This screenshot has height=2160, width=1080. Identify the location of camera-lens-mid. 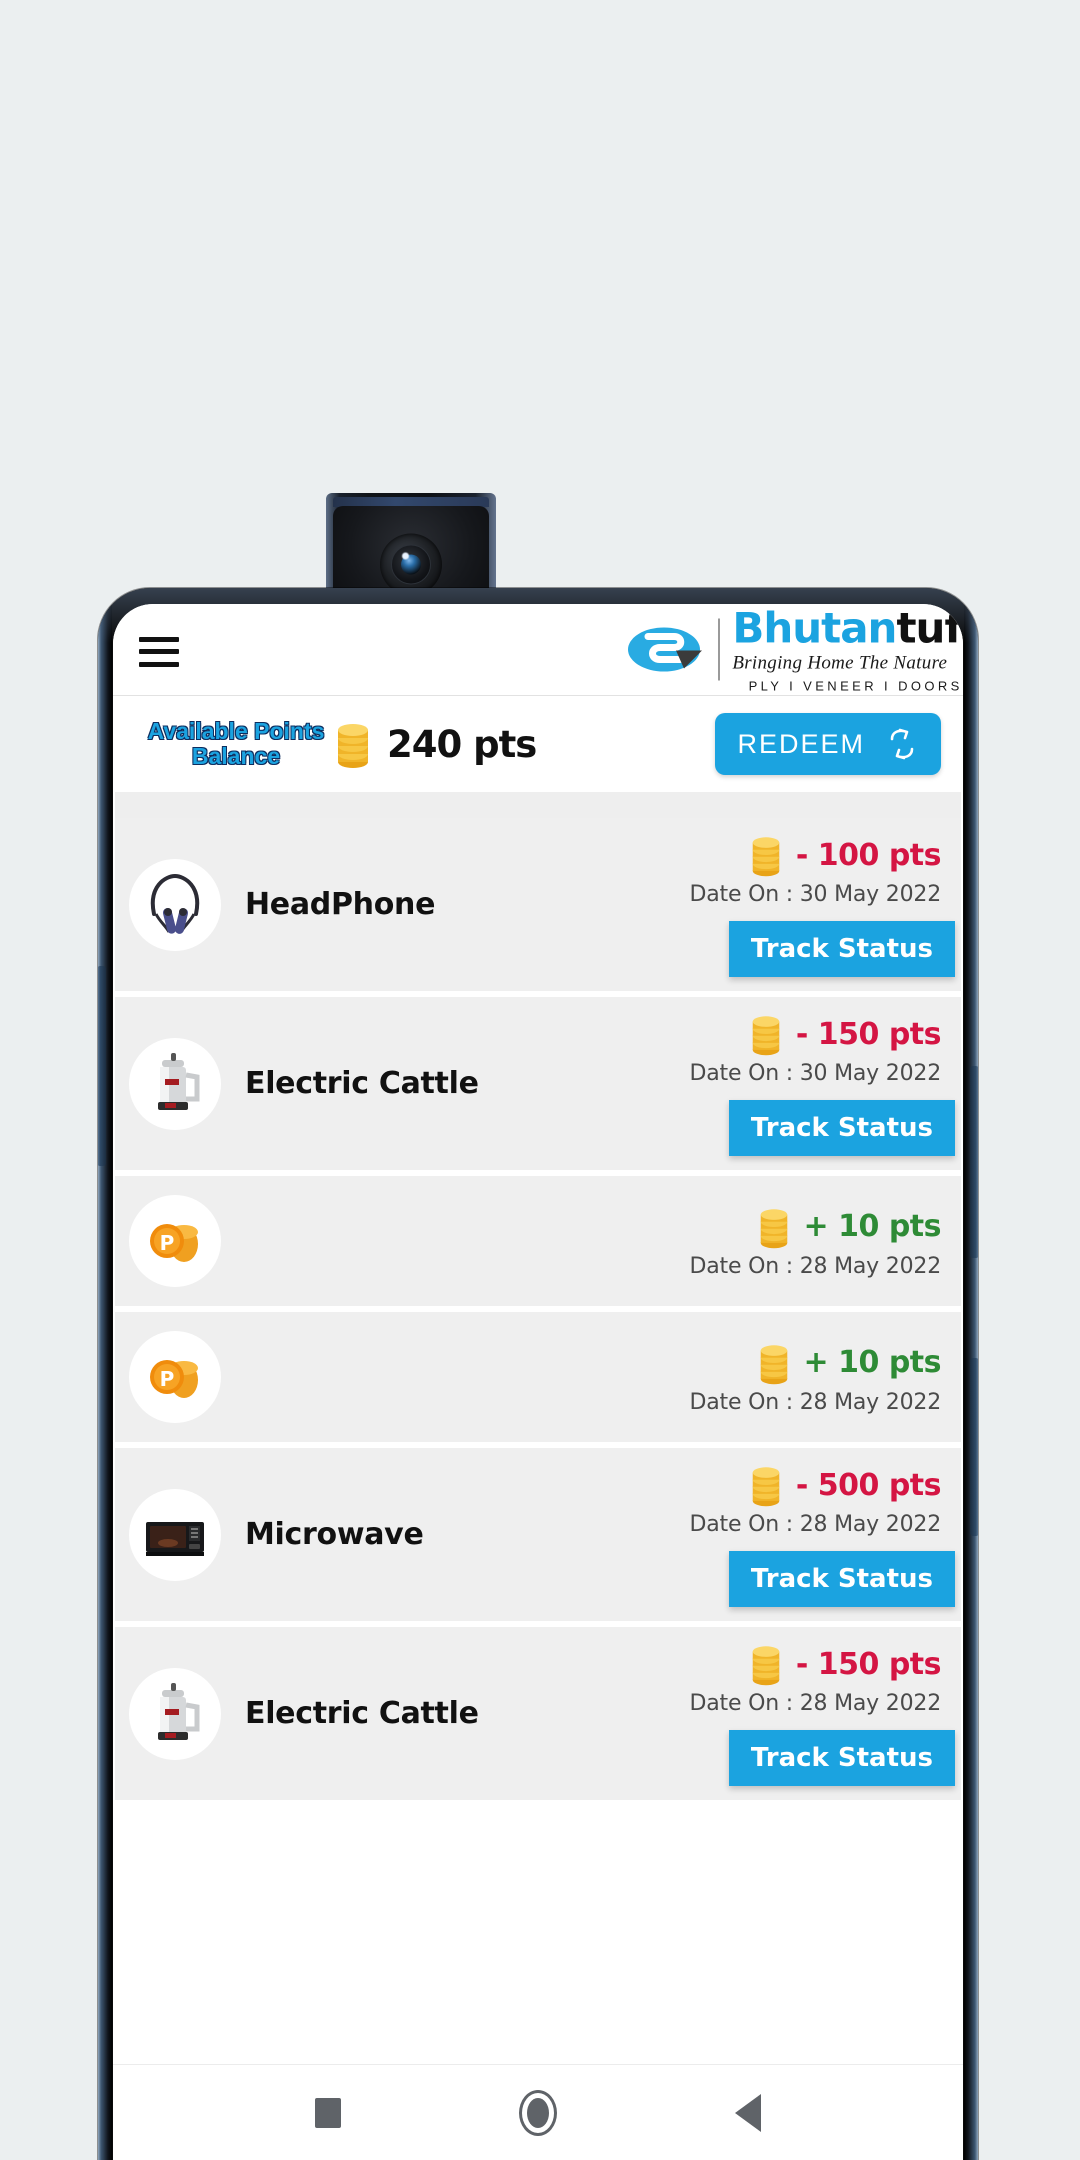
(411, 564).